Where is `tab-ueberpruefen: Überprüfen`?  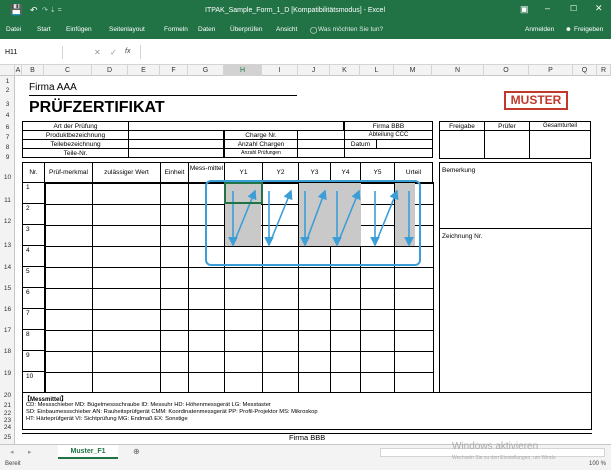
tab-ueberpruefen: Überprüfen is located at coordinates (246, 29).